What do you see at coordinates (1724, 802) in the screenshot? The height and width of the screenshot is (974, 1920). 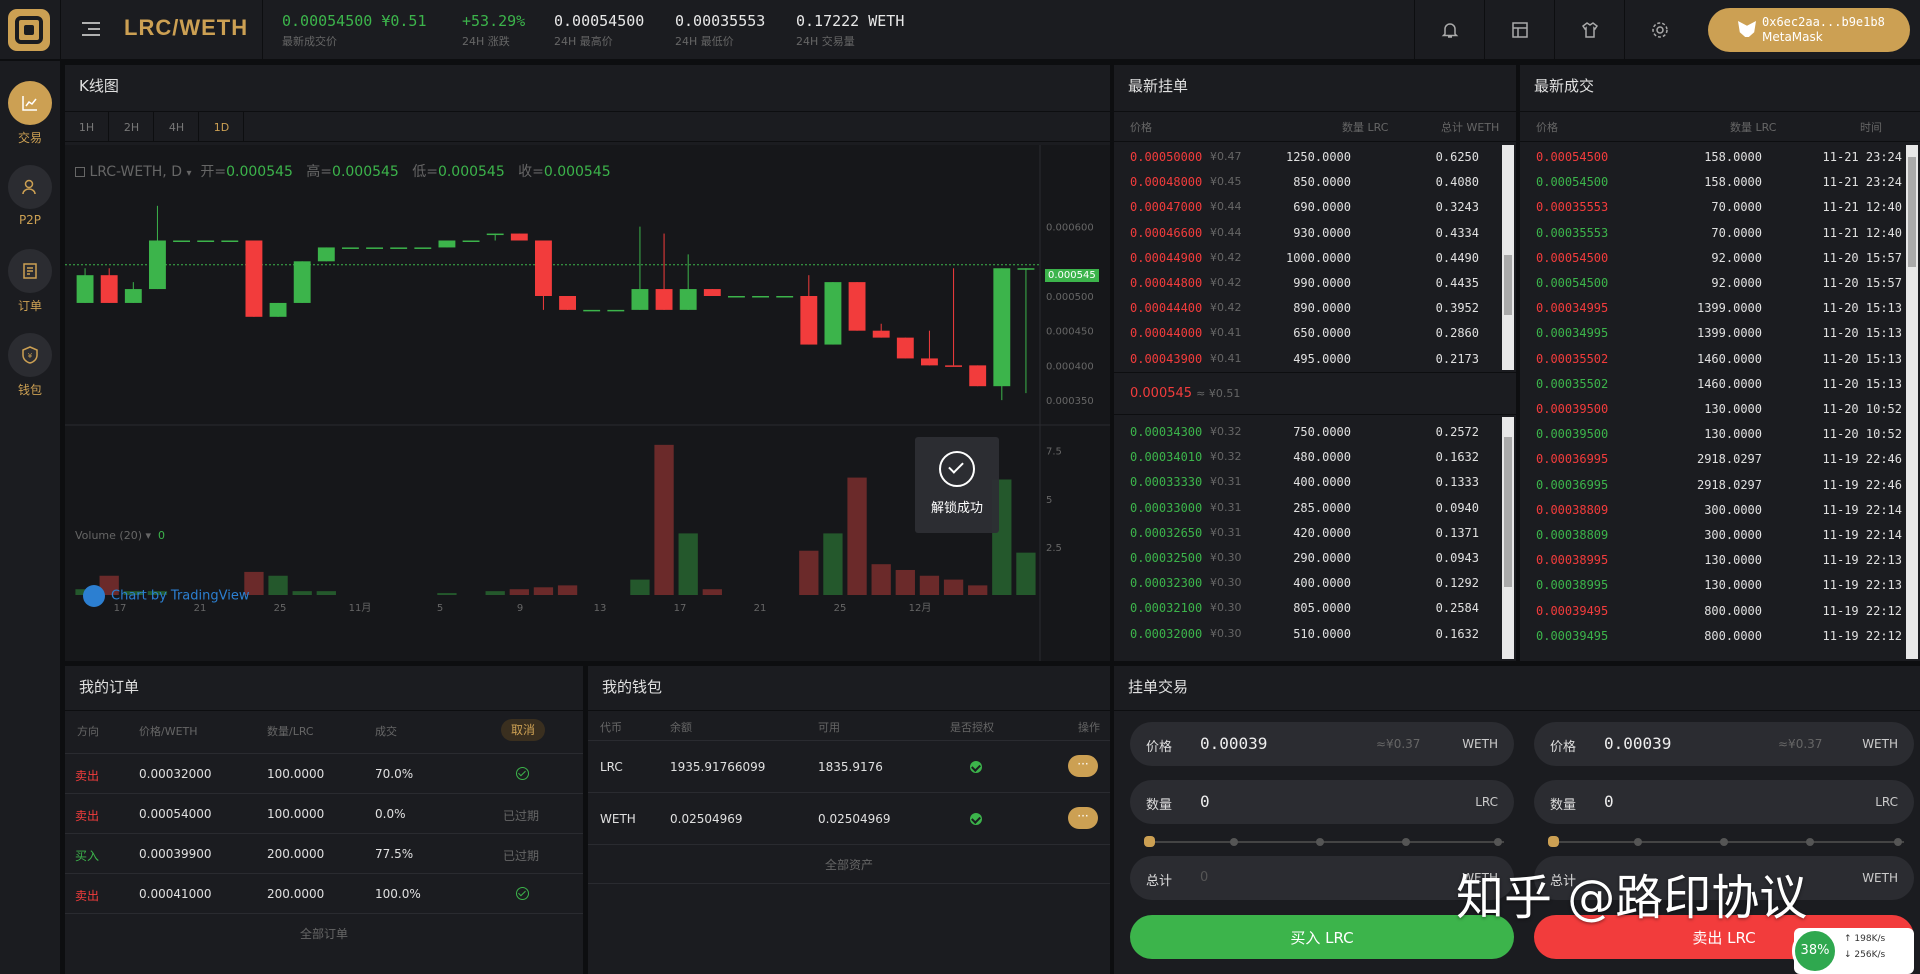 I see `sell-amount-field: 数量 0 LRC` at bounding box center [1724, 802].